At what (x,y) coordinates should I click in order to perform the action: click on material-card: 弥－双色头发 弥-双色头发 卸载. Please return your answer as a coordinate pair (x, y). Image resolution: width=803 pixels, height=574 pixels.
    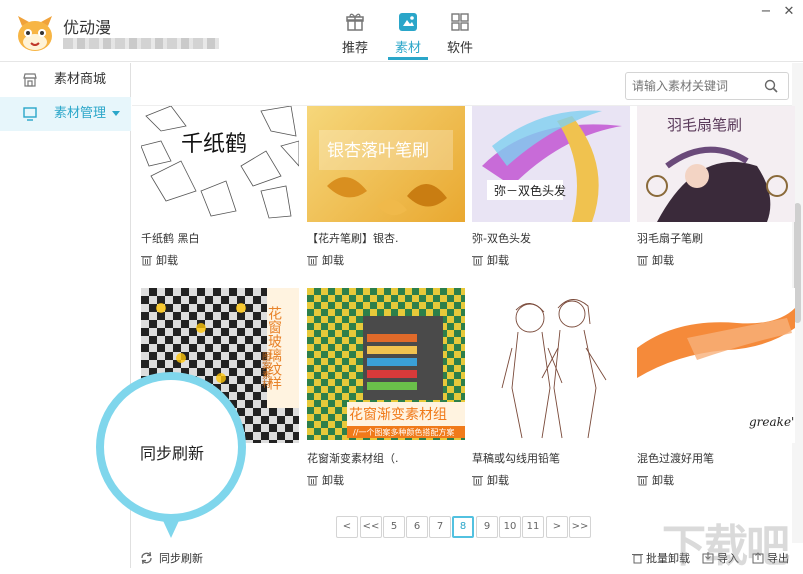
    Looking at the image, I should click on (551, 186).